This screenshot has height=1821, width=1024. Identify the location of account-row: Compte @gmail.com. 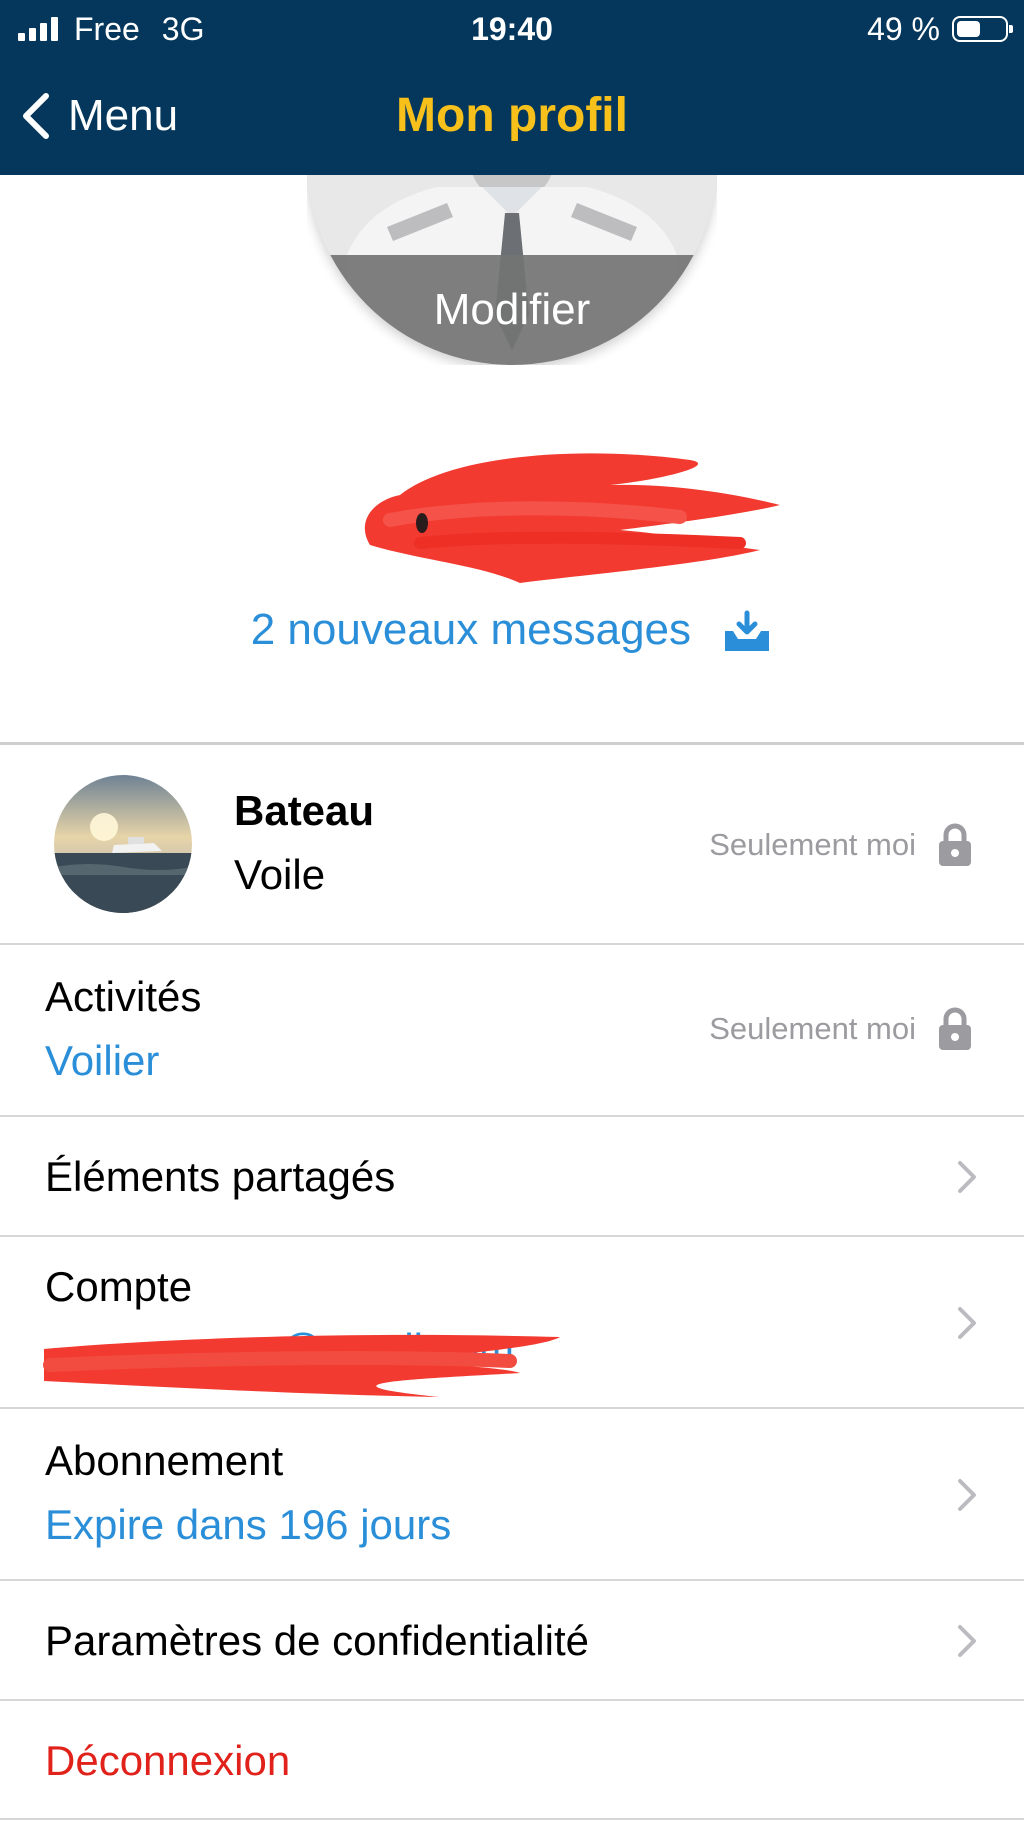
(512, 1321).